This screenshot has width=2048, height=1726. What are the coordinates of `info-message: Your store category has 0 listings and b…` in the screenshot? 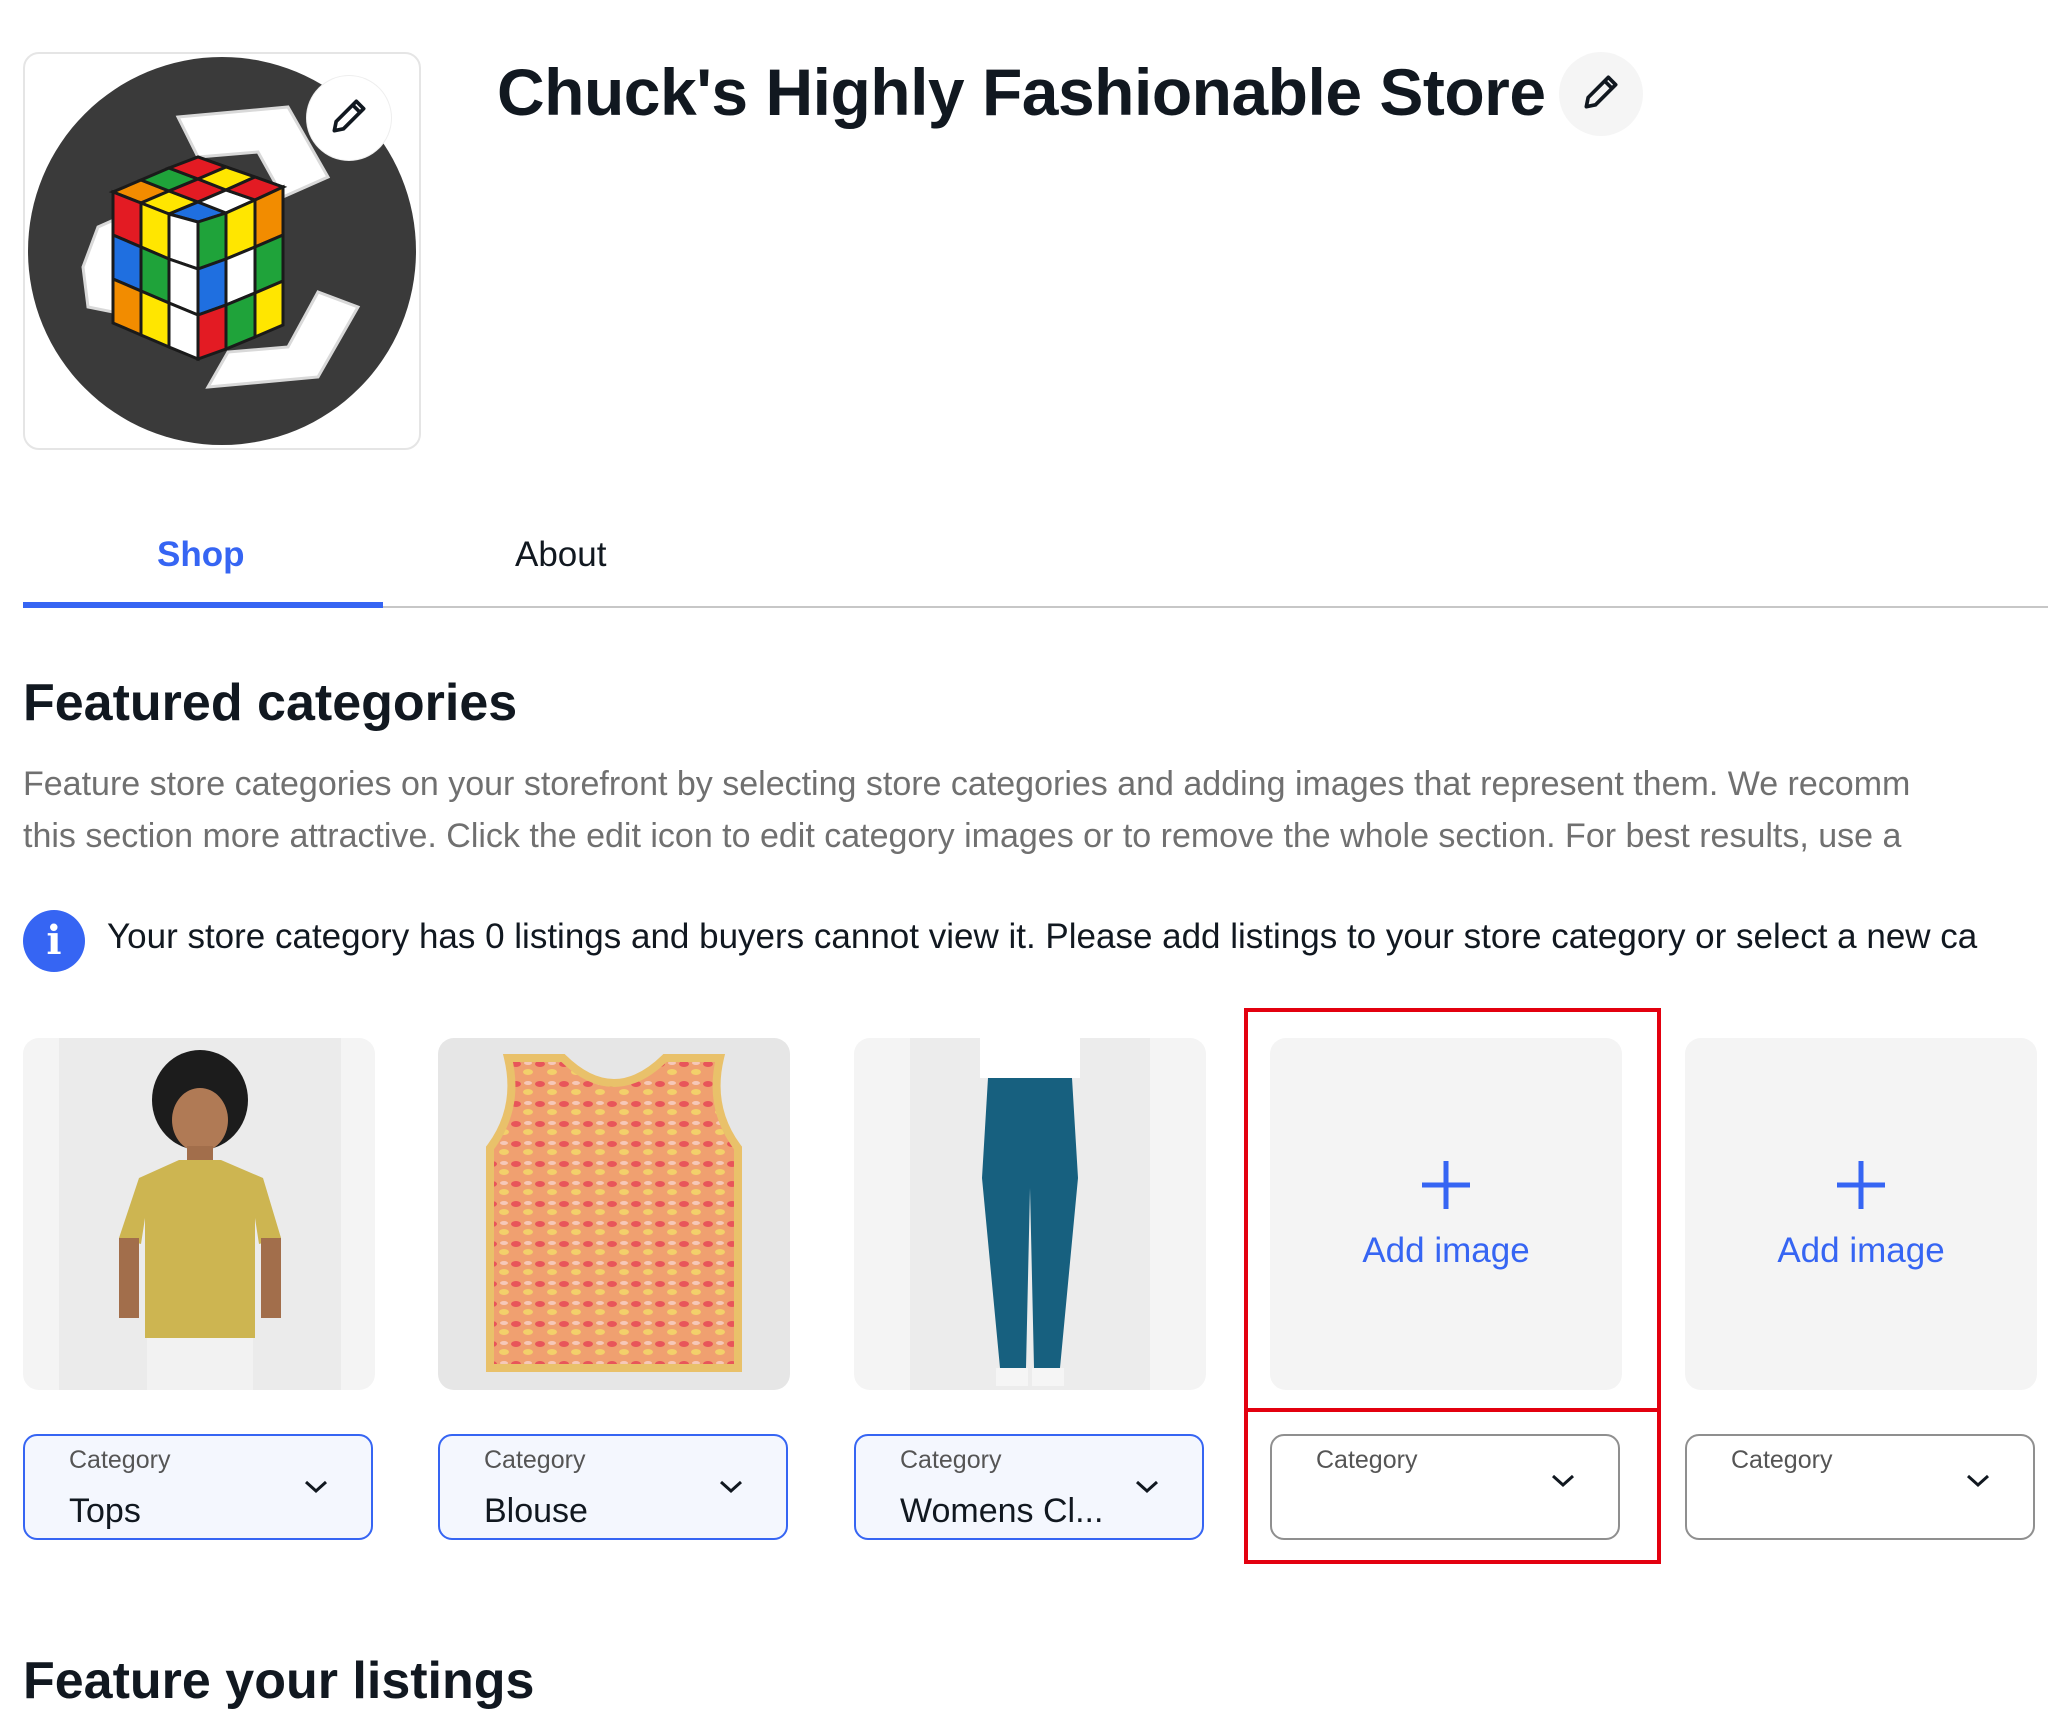 It's located at (1042, 936).